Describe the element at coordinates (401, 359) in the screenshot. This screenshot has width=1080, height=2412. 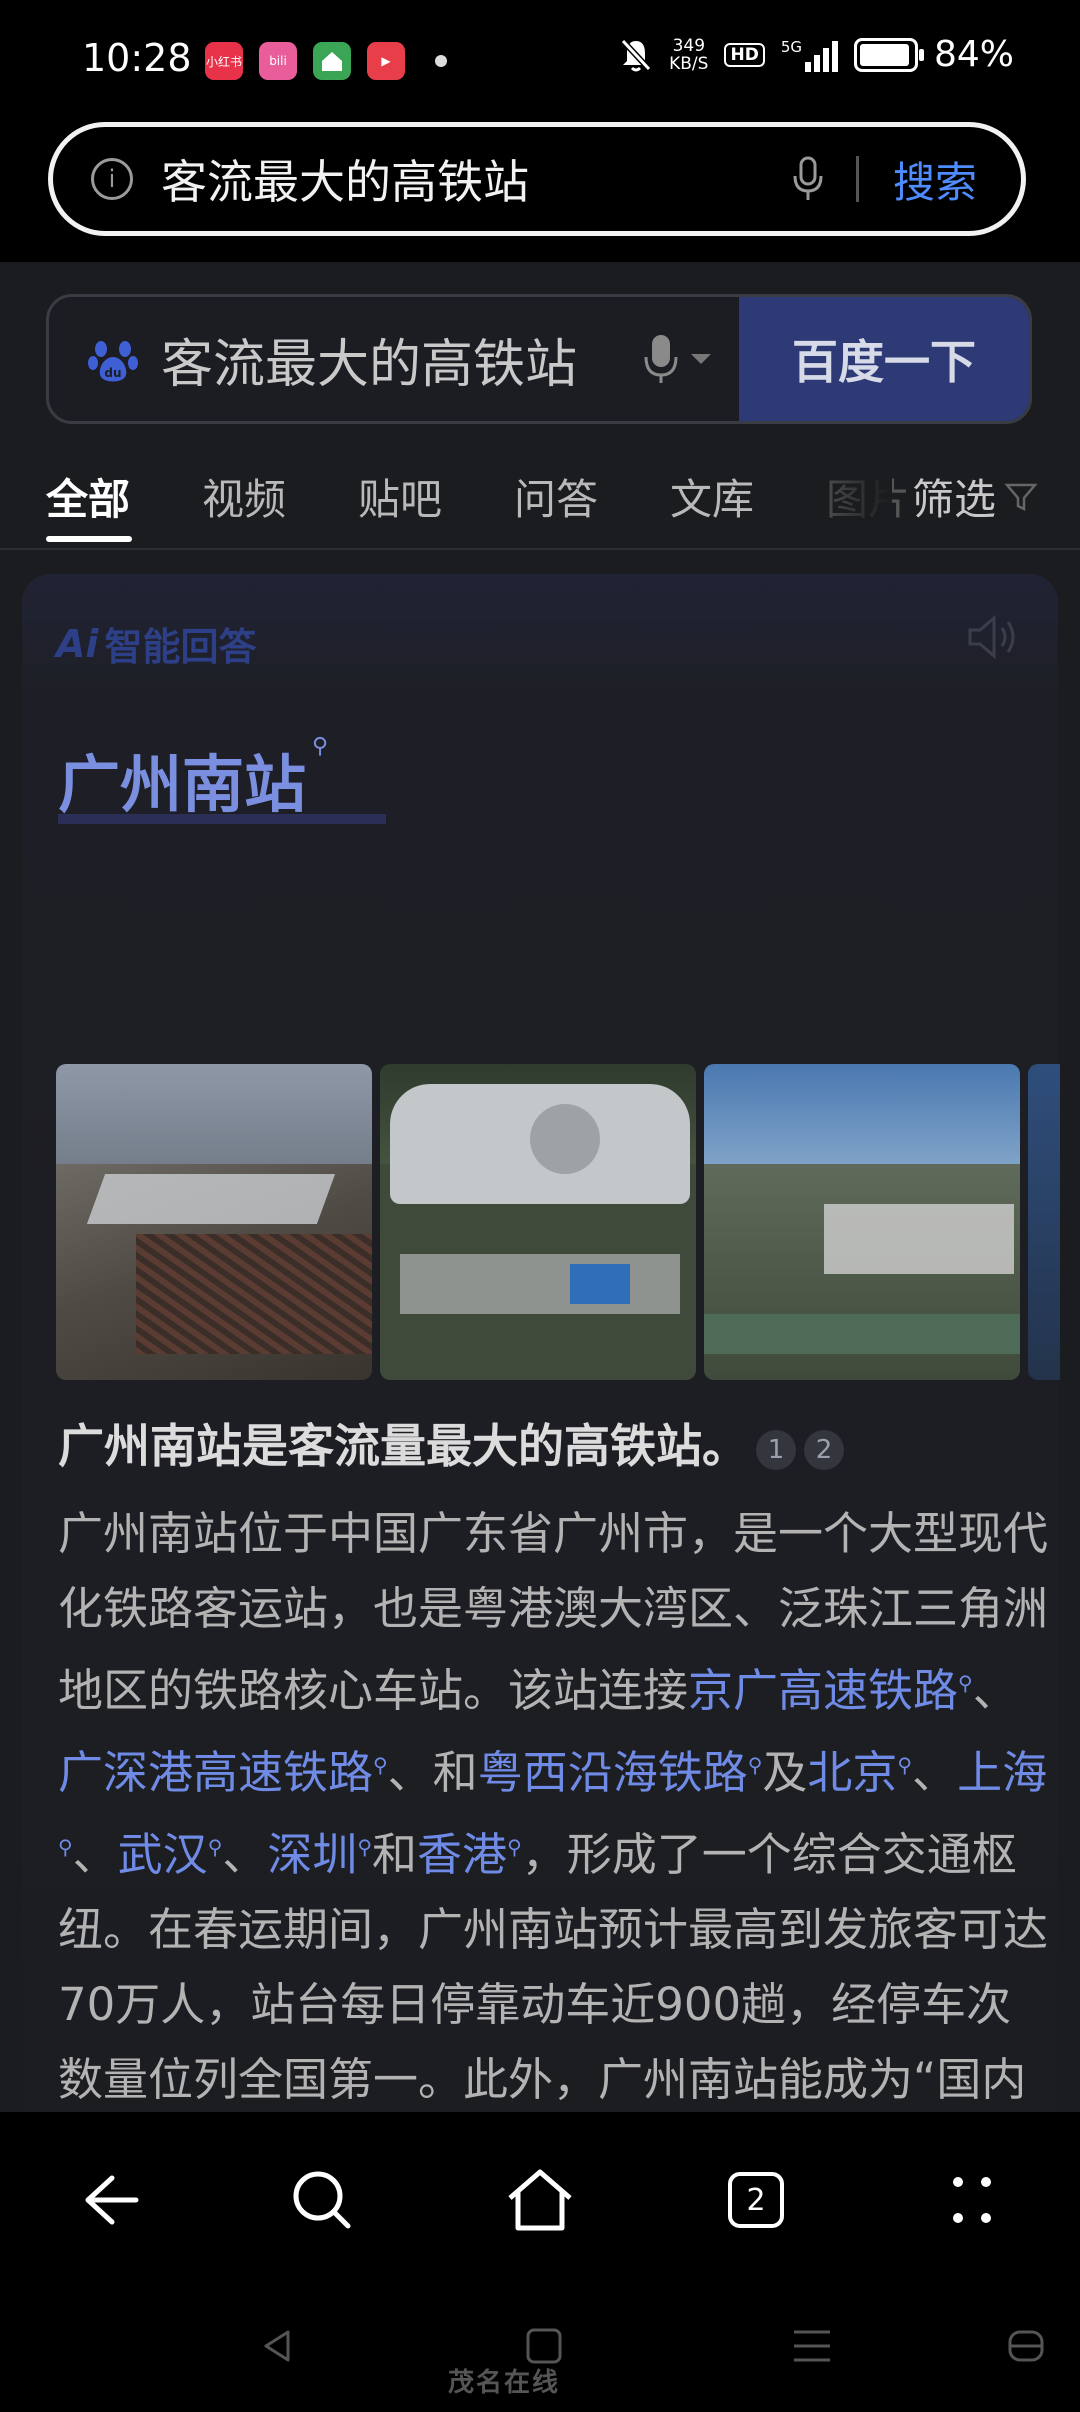
I see `baidu-query-text: 客流最大的高铁站` at that location.